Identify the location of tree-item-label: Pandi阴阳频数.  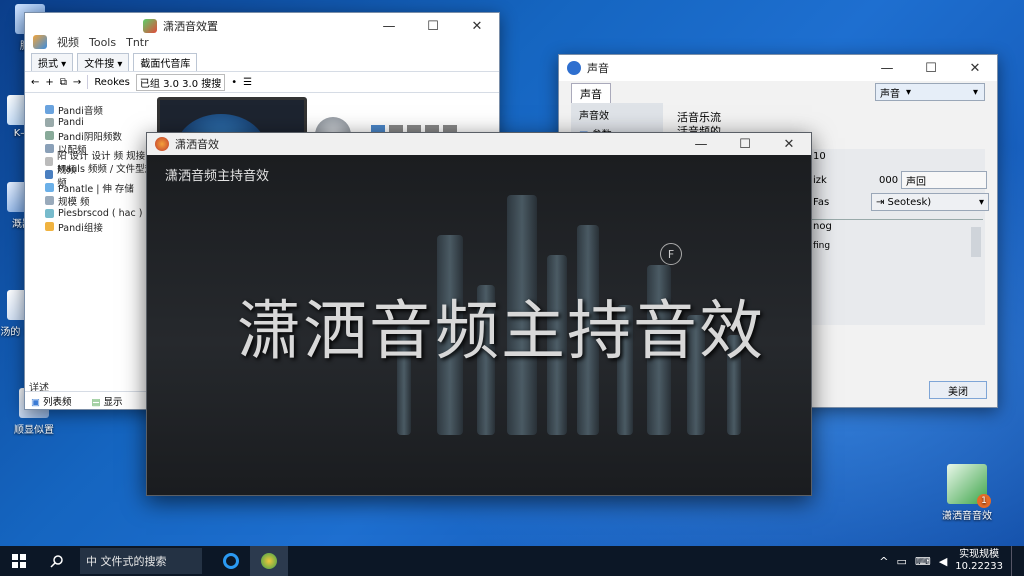
(90, 137).